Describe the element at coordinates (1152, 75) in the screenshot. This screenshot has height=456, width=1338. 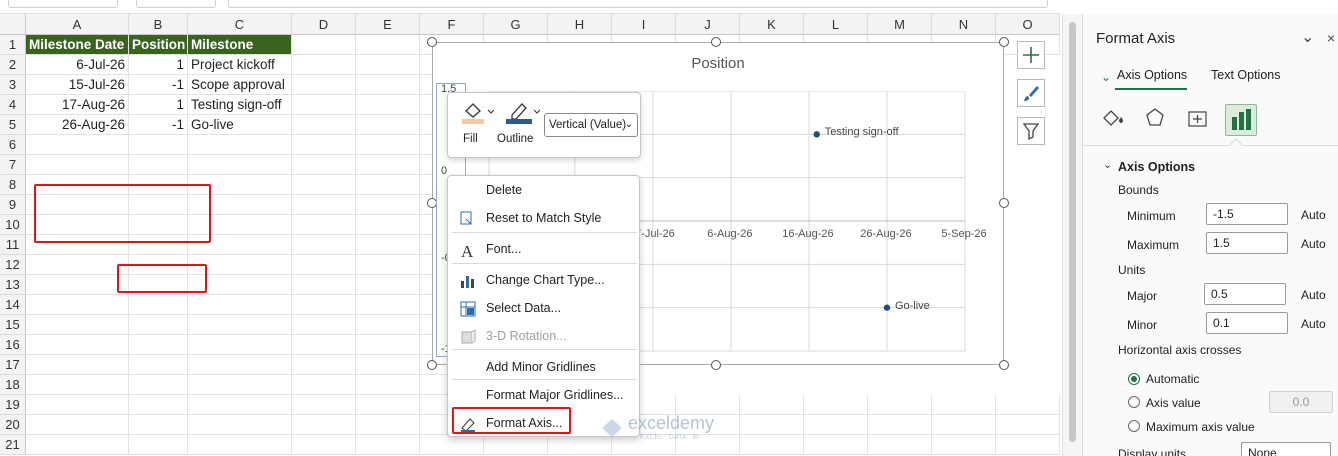
I see `tab-axis-options: Axis Options` at that location.